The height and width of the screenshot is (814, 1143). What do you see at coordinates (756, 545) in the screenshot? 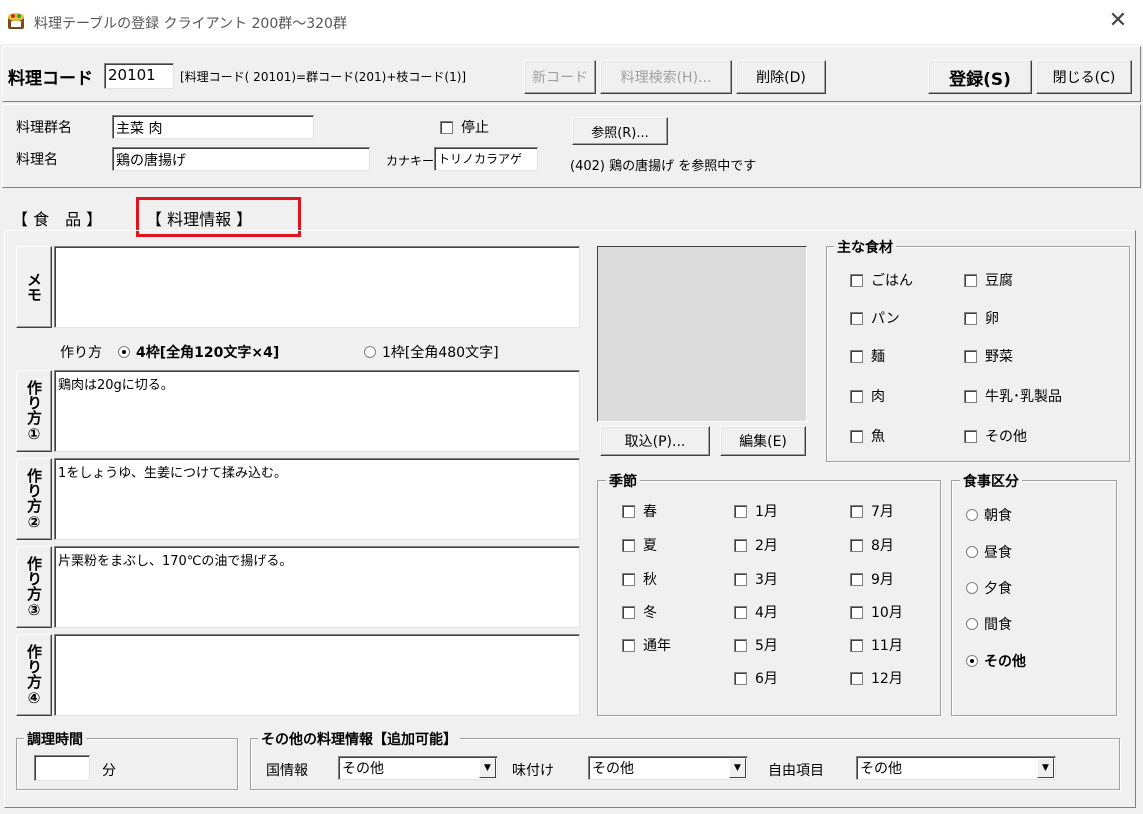
I see `month-2: 2月` at bounding box center [756, 545].